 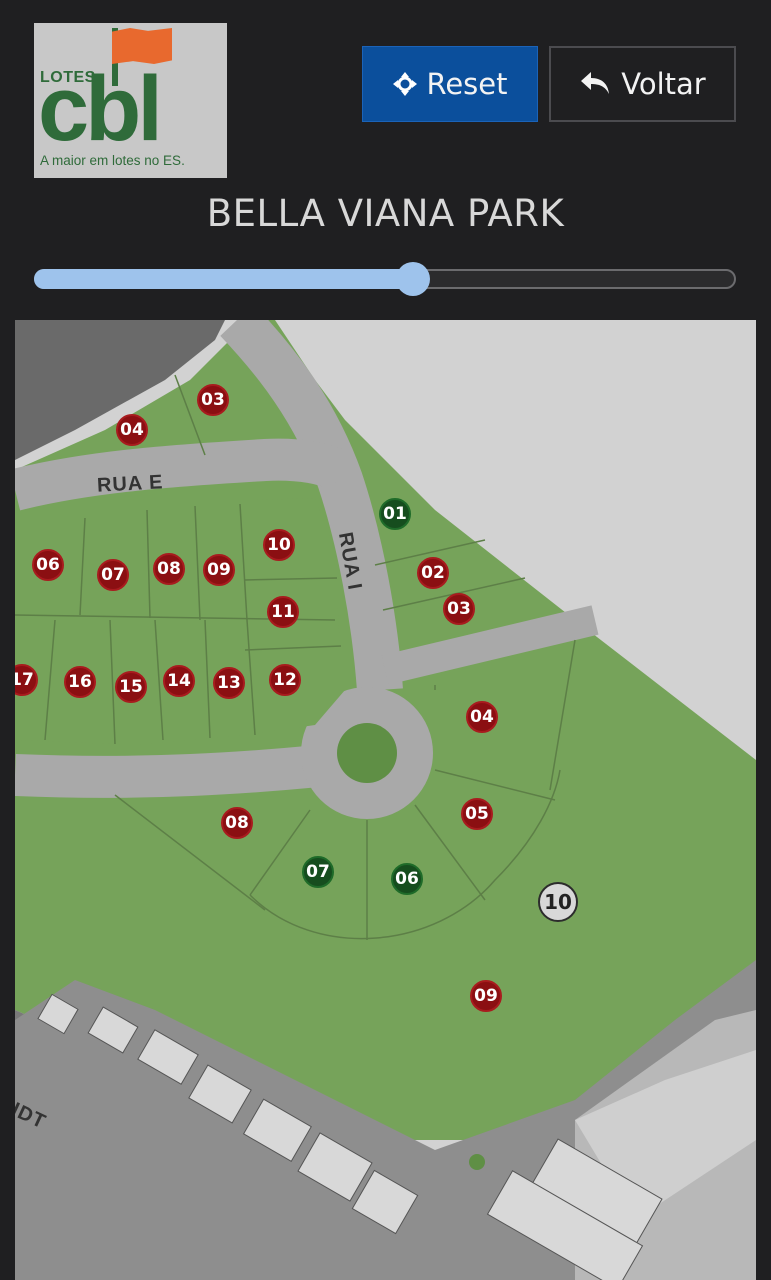 I want to click on zoom-slider-fill, so click(x=223, y=279).